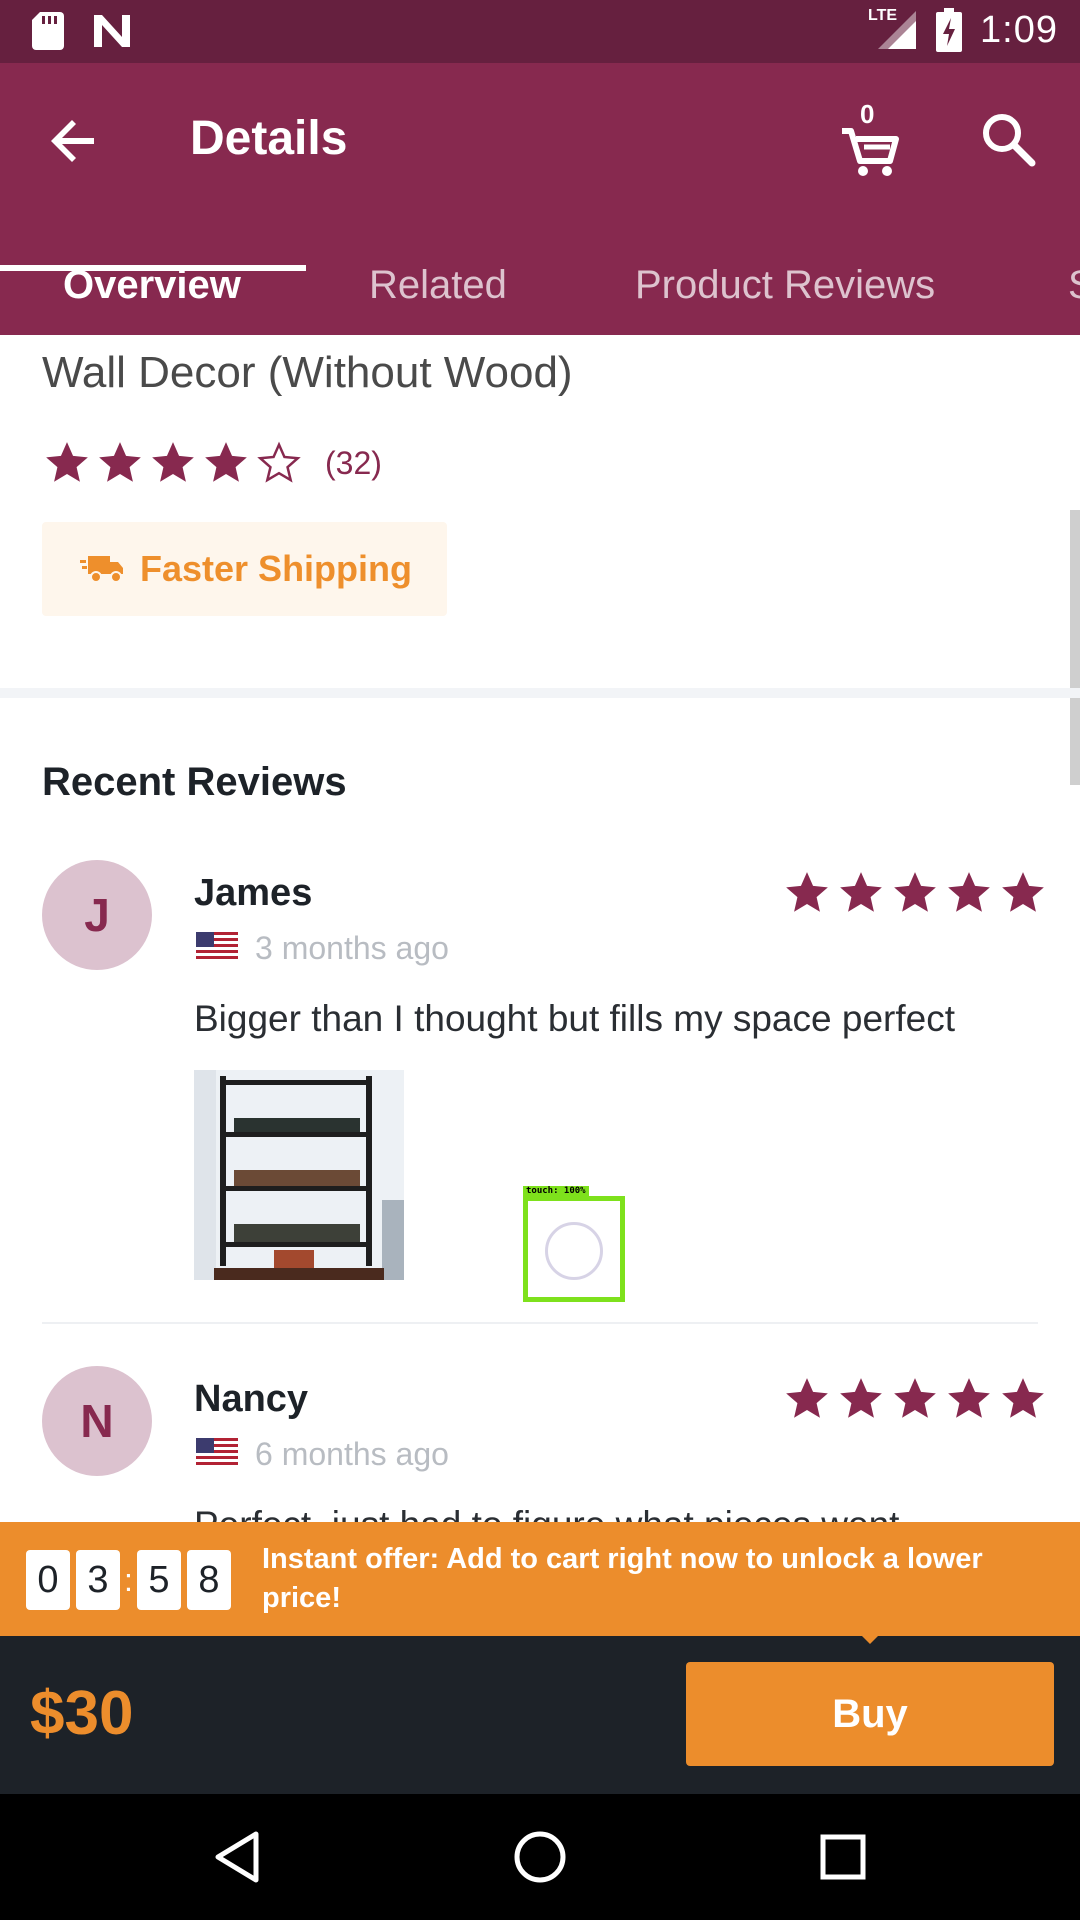 The height and width of the screenshot is (1920, 1080). What do you see at coordinates (352, 1454) in the screenshot?
I see `review-date: 6 months ago` at bounding box center [352, 1454].